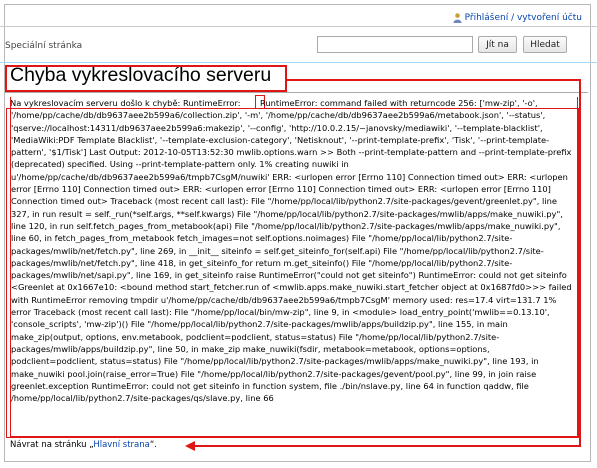 This screenshot has width=597, height=468. I want to click on personal-tools: Přihlášení / vytvoření účtu, so click(517, 18).